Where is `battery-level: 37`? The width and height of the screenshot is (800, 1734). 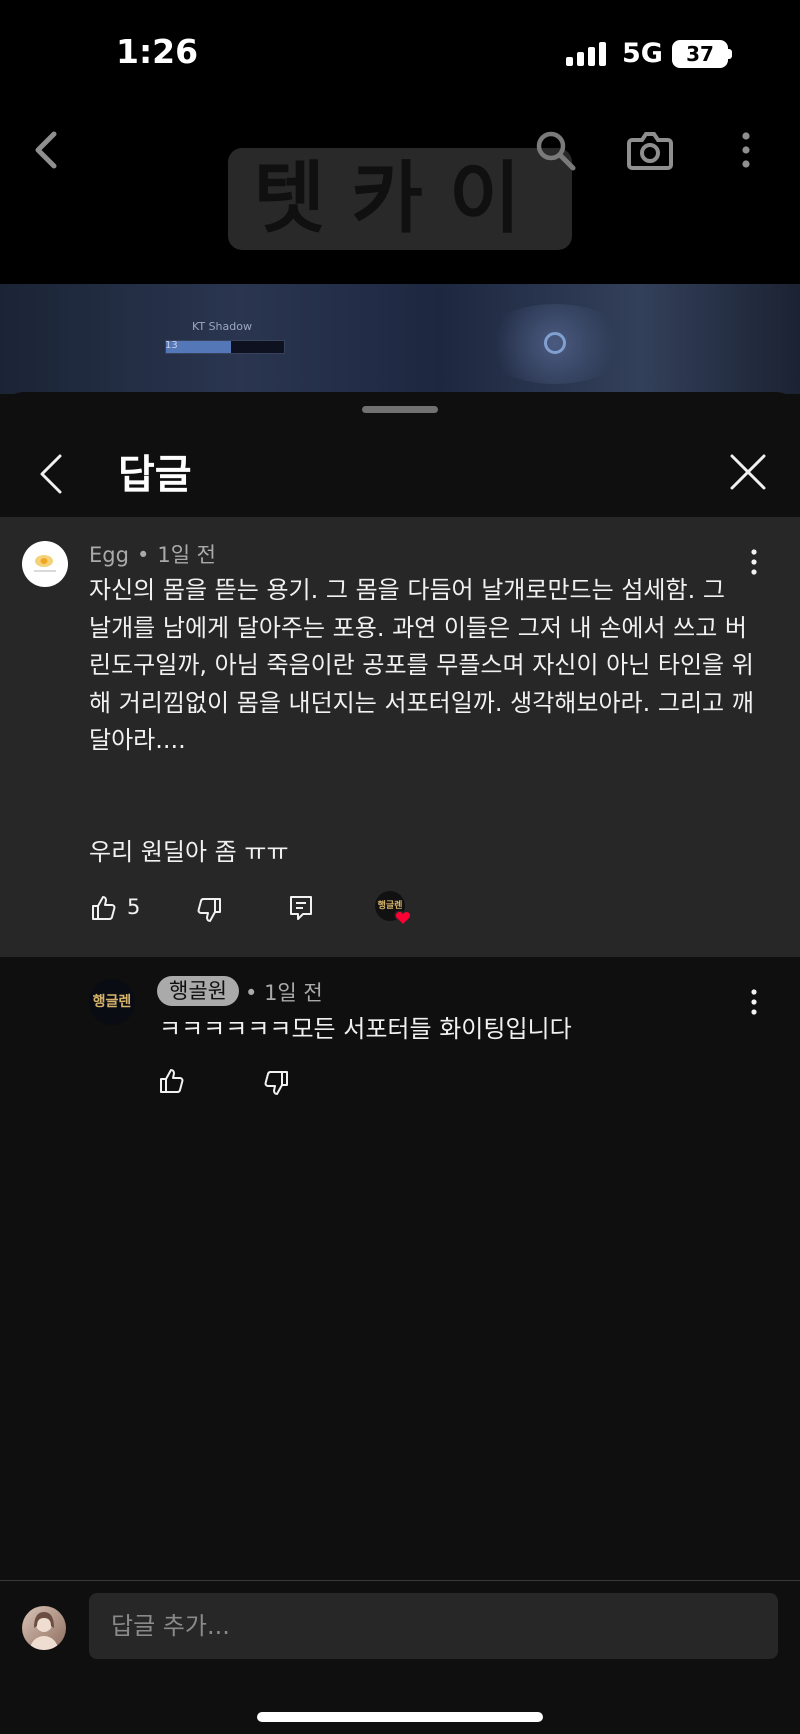
battery-level: 37 is located at coordinates (700, 54).